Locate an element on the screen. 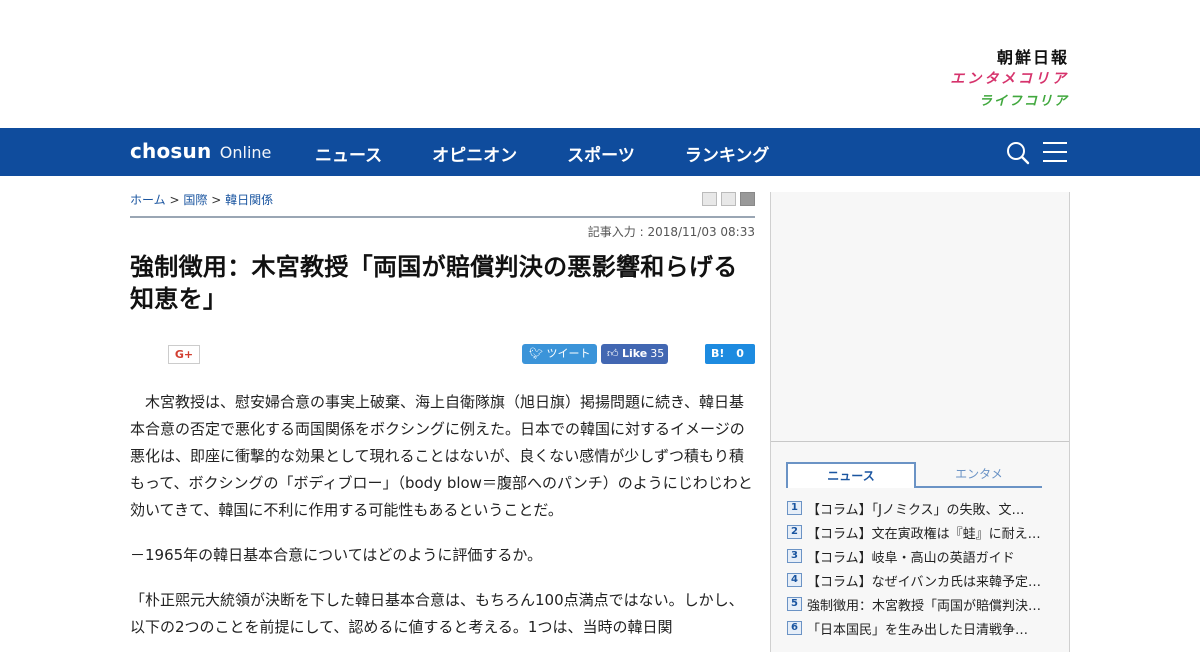  breadcrumb-international: 国際 is located at coordinates (195, 200).